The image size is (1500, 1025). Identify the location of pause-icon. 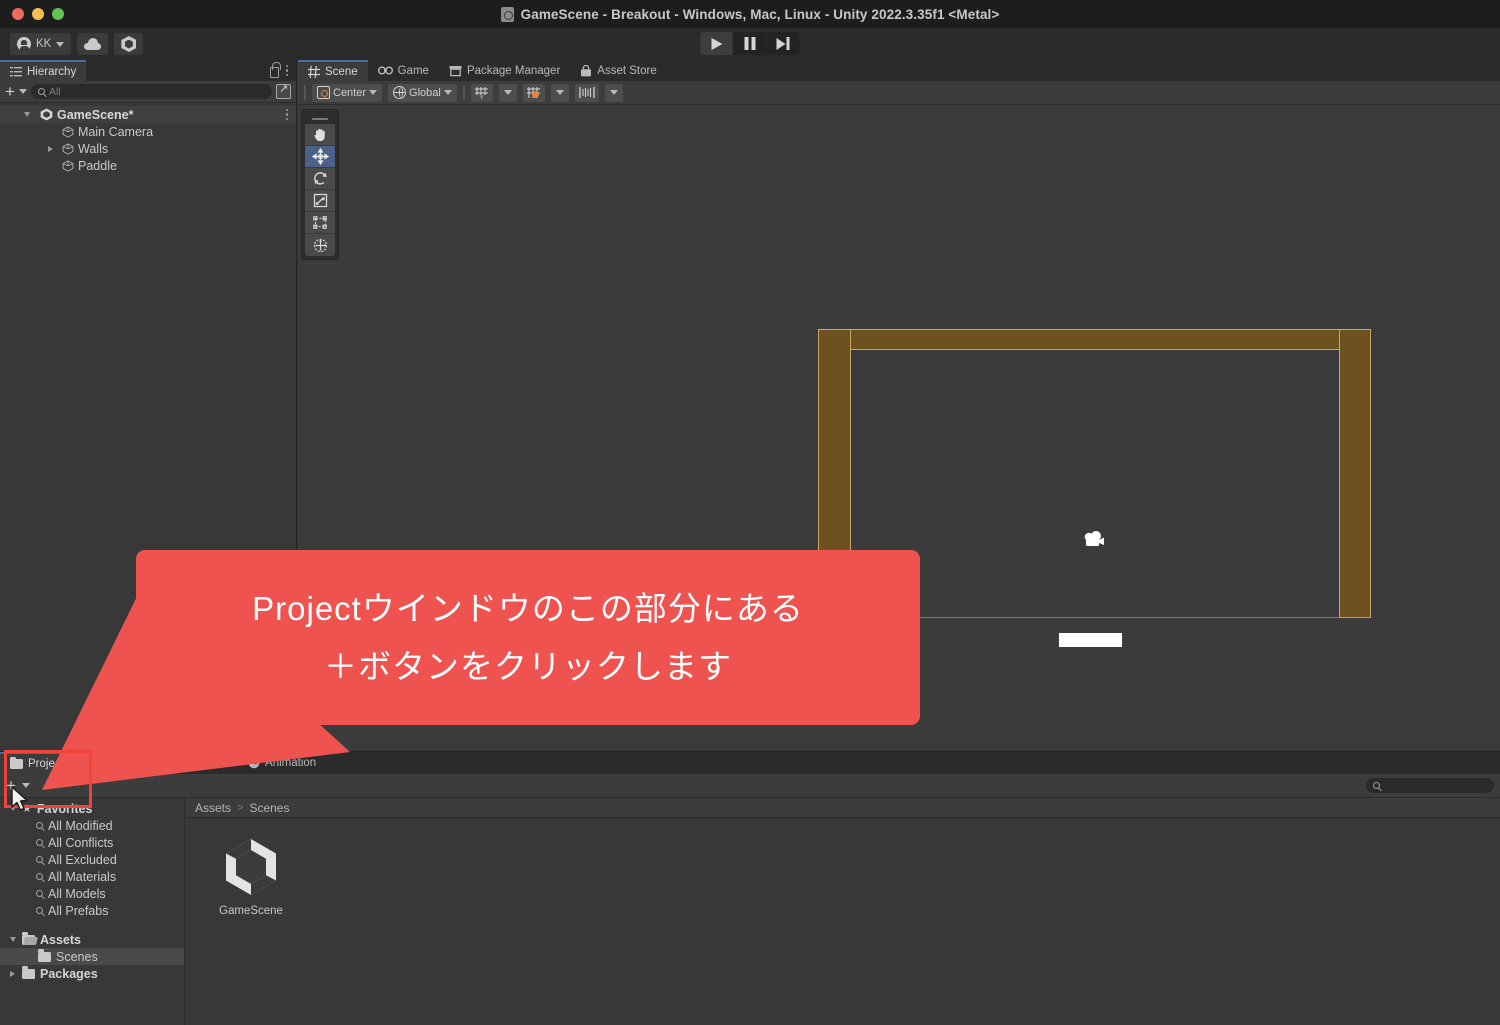
(749, 43).